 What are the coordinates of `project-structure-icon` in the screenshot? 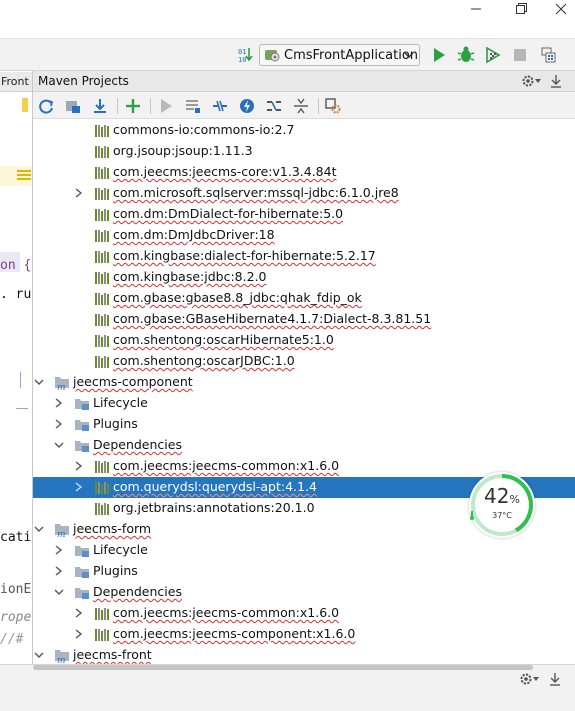 It's located at (550, 55).